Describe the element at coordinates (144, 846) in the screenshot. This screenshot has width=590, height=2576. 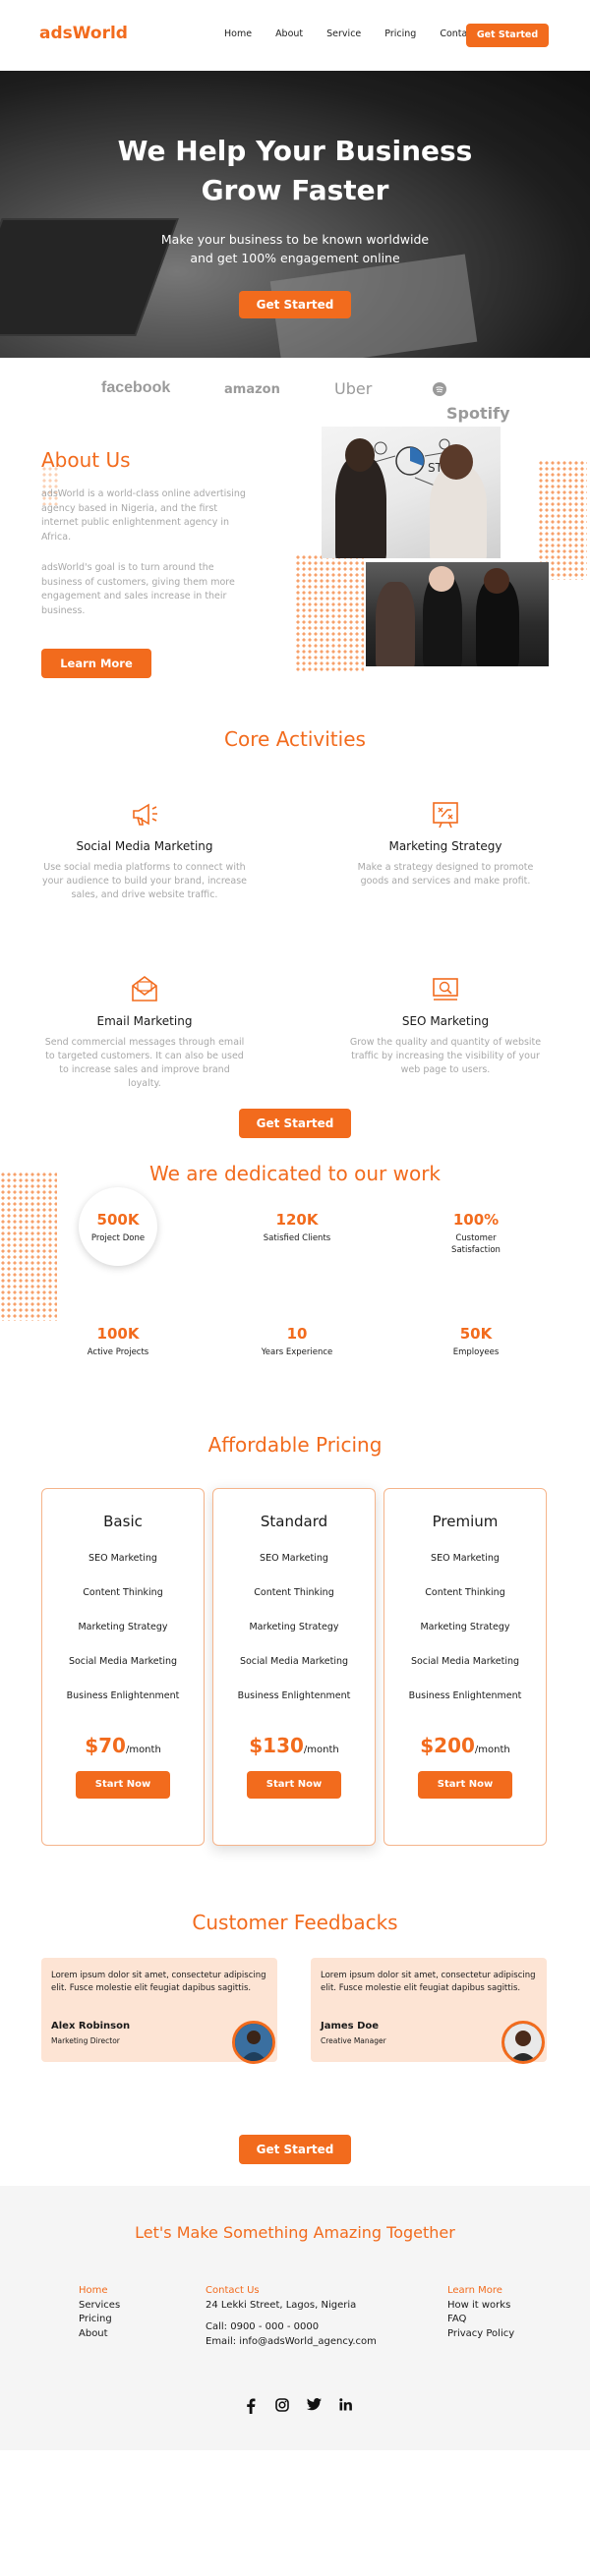
I see `activity-title: Social Media Marketing` at that location.